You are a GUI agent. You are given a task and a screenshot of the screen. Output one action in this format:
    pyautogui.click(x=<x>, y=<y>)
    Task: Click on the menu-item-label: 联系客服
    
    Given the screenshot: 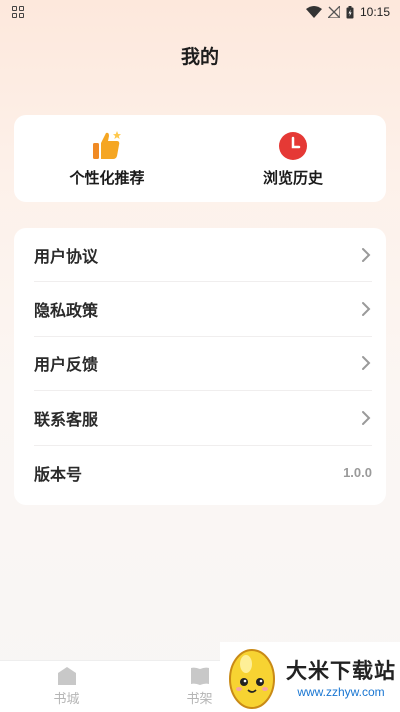 What is the action you would take?
    pyautogui.click(x=66, y=419)
    